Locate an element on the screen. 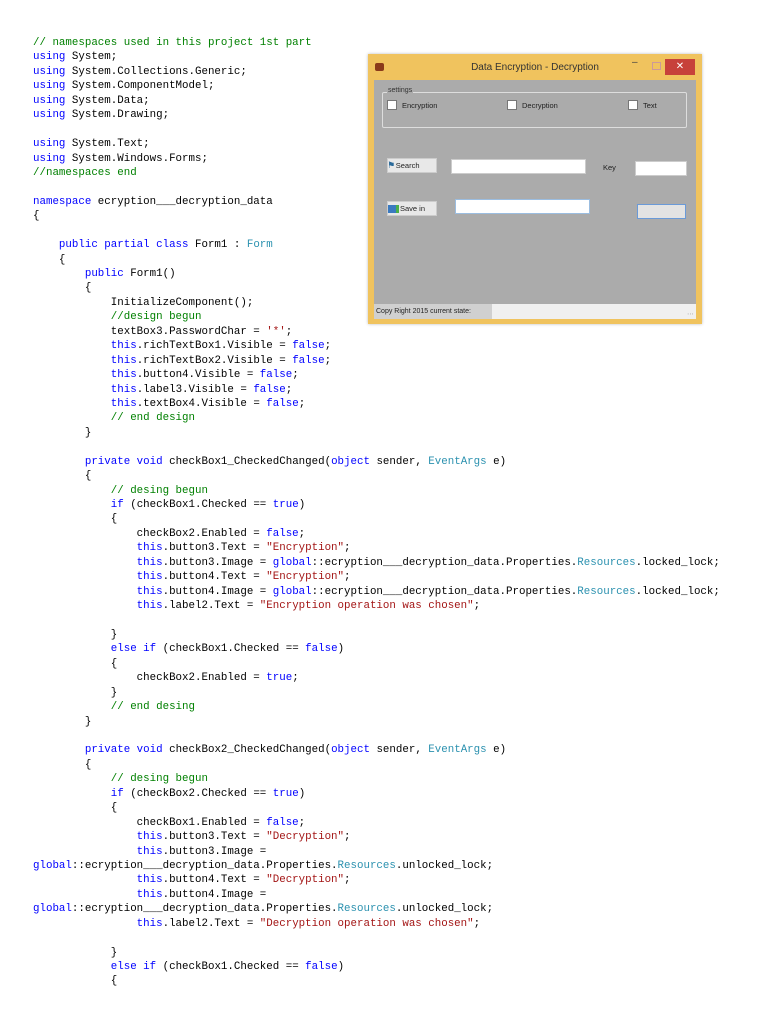  code-line: this.textBox4.Visible = false; is located at coordinates (376, 404).